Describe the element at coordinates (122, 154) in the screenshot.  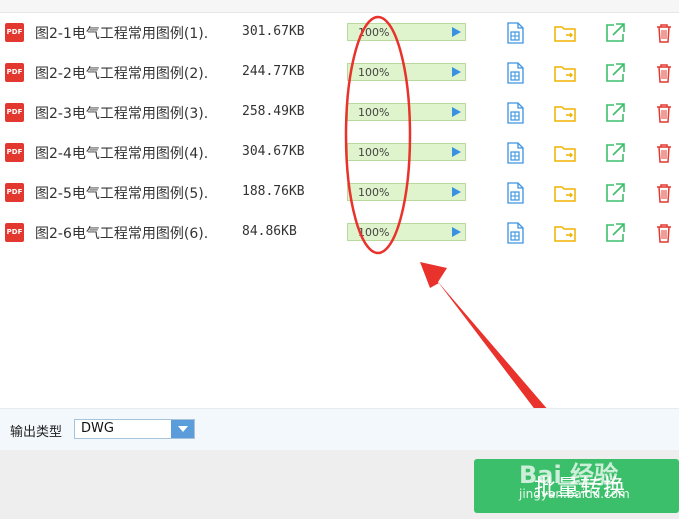
I see `file-name: 图2-4电气工程常用图例(4).` at that location.